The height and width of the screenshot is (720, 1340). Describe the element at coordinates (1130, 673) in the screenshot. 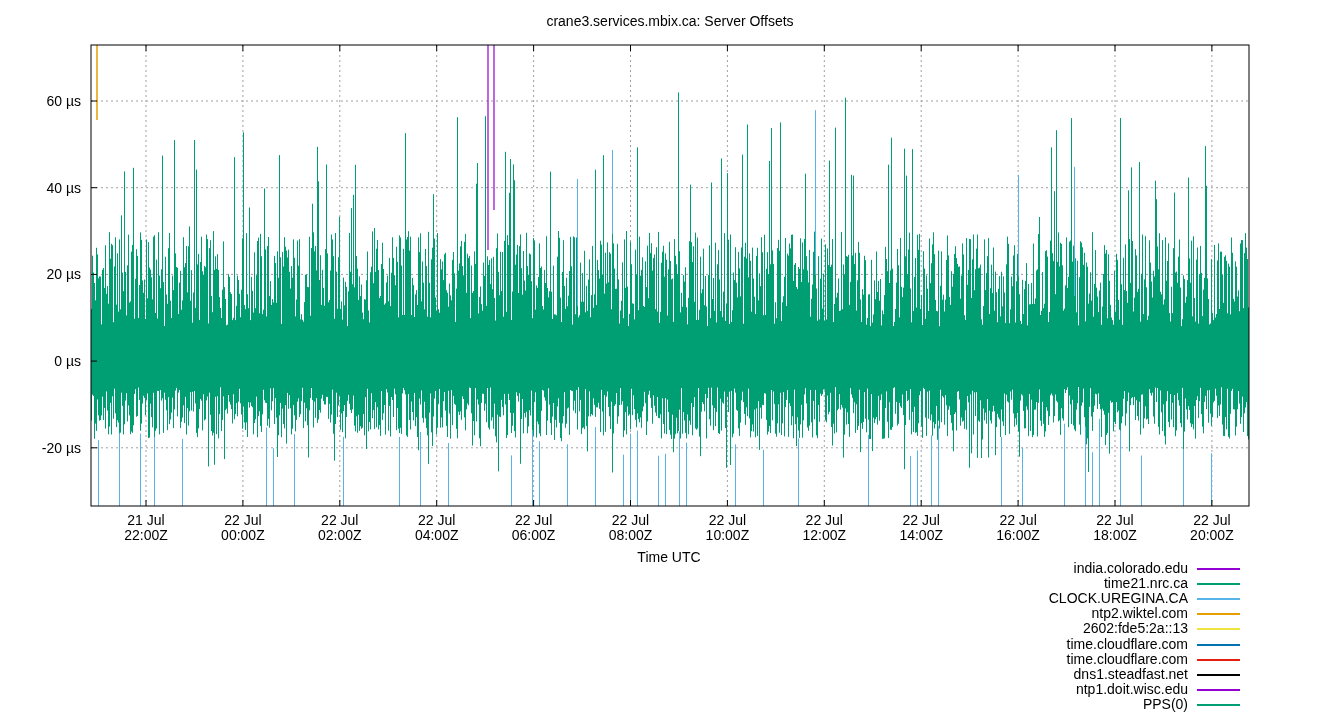

I see `legend-label: dns1.steadfast.net` at that location.